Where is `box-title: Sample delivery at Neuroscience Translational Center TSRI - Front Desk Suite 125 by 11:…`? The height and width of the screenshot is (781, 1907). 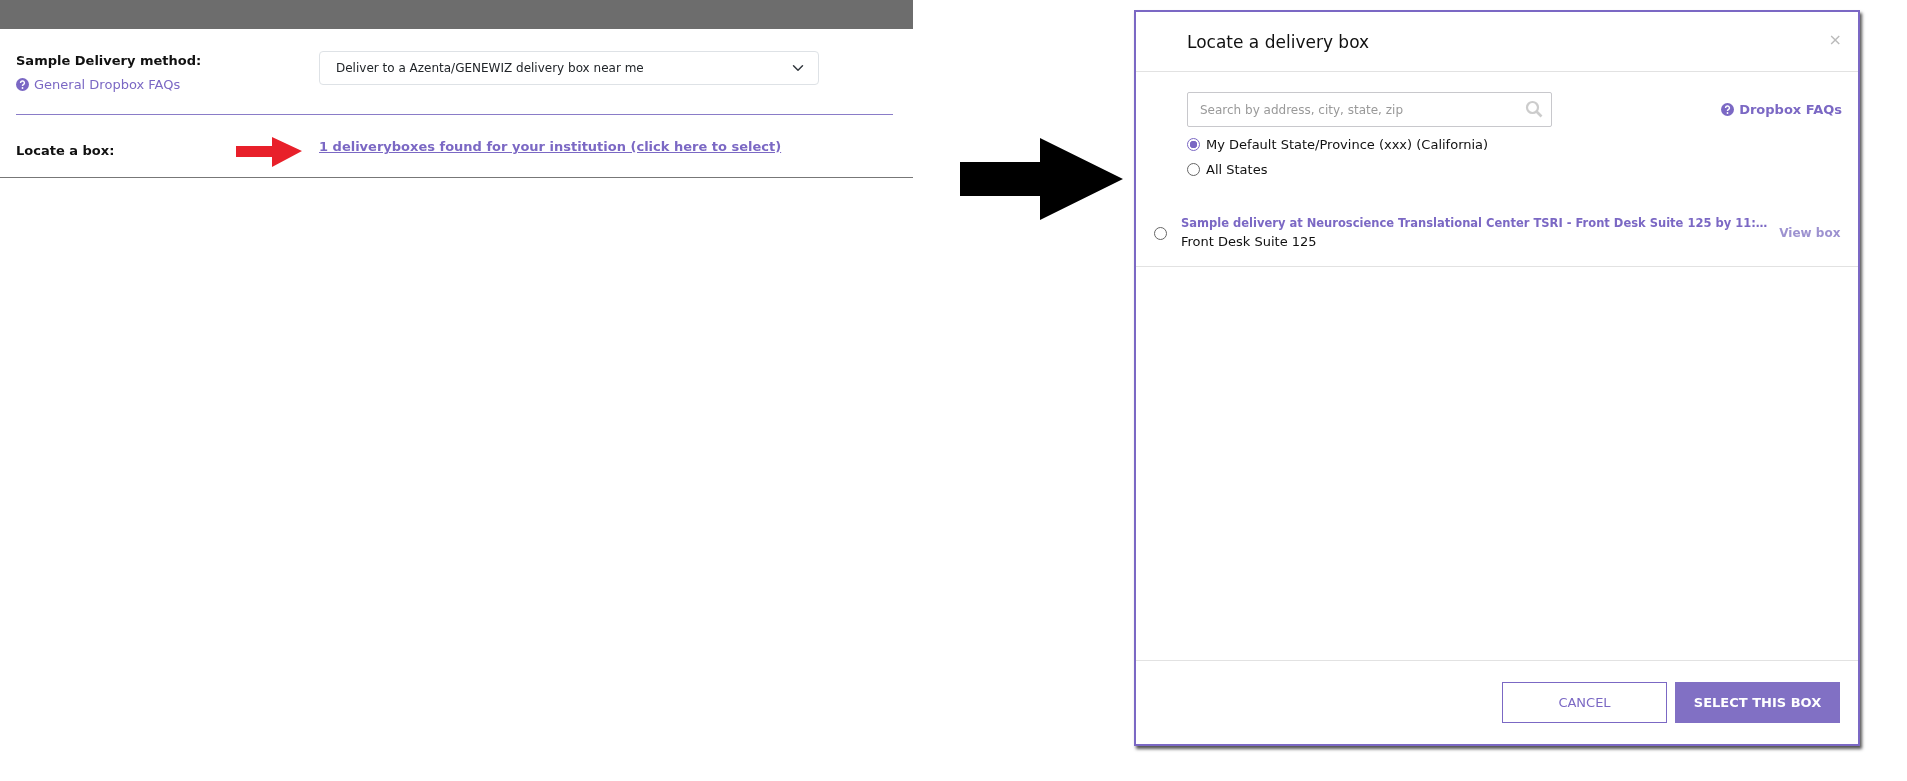 box-title: Sample delivery at Neuroscience Translational Center TSRI - Front Desk Suite 125 by 11:… is located at coordinates (1474, 224).